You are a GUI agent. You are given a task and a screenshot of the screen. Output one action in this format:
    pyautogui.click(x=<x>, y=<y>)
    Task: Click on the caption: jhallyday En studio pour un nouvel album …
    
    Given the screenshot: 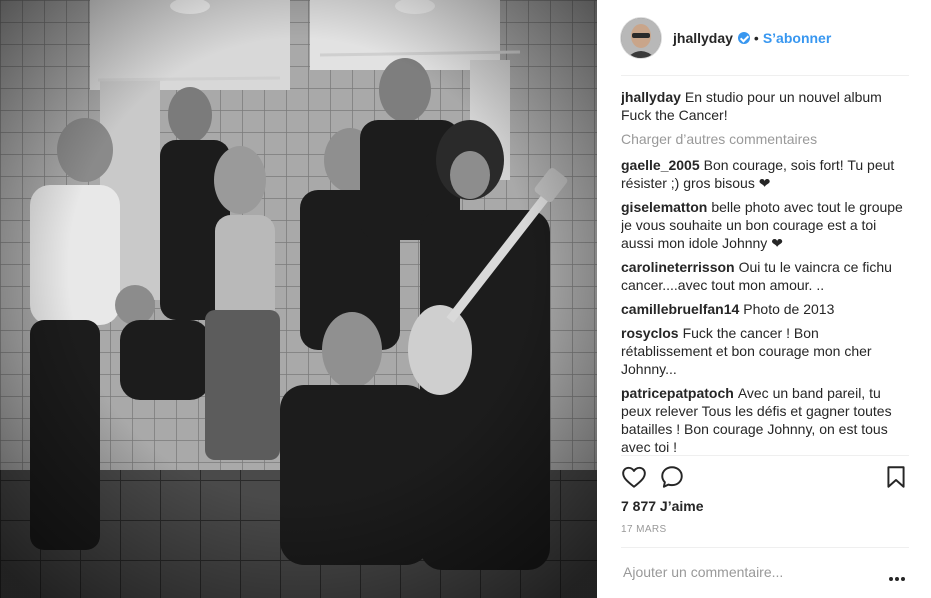 What is the action you would take?
    pyautogui.click(x=765, y=106)
    